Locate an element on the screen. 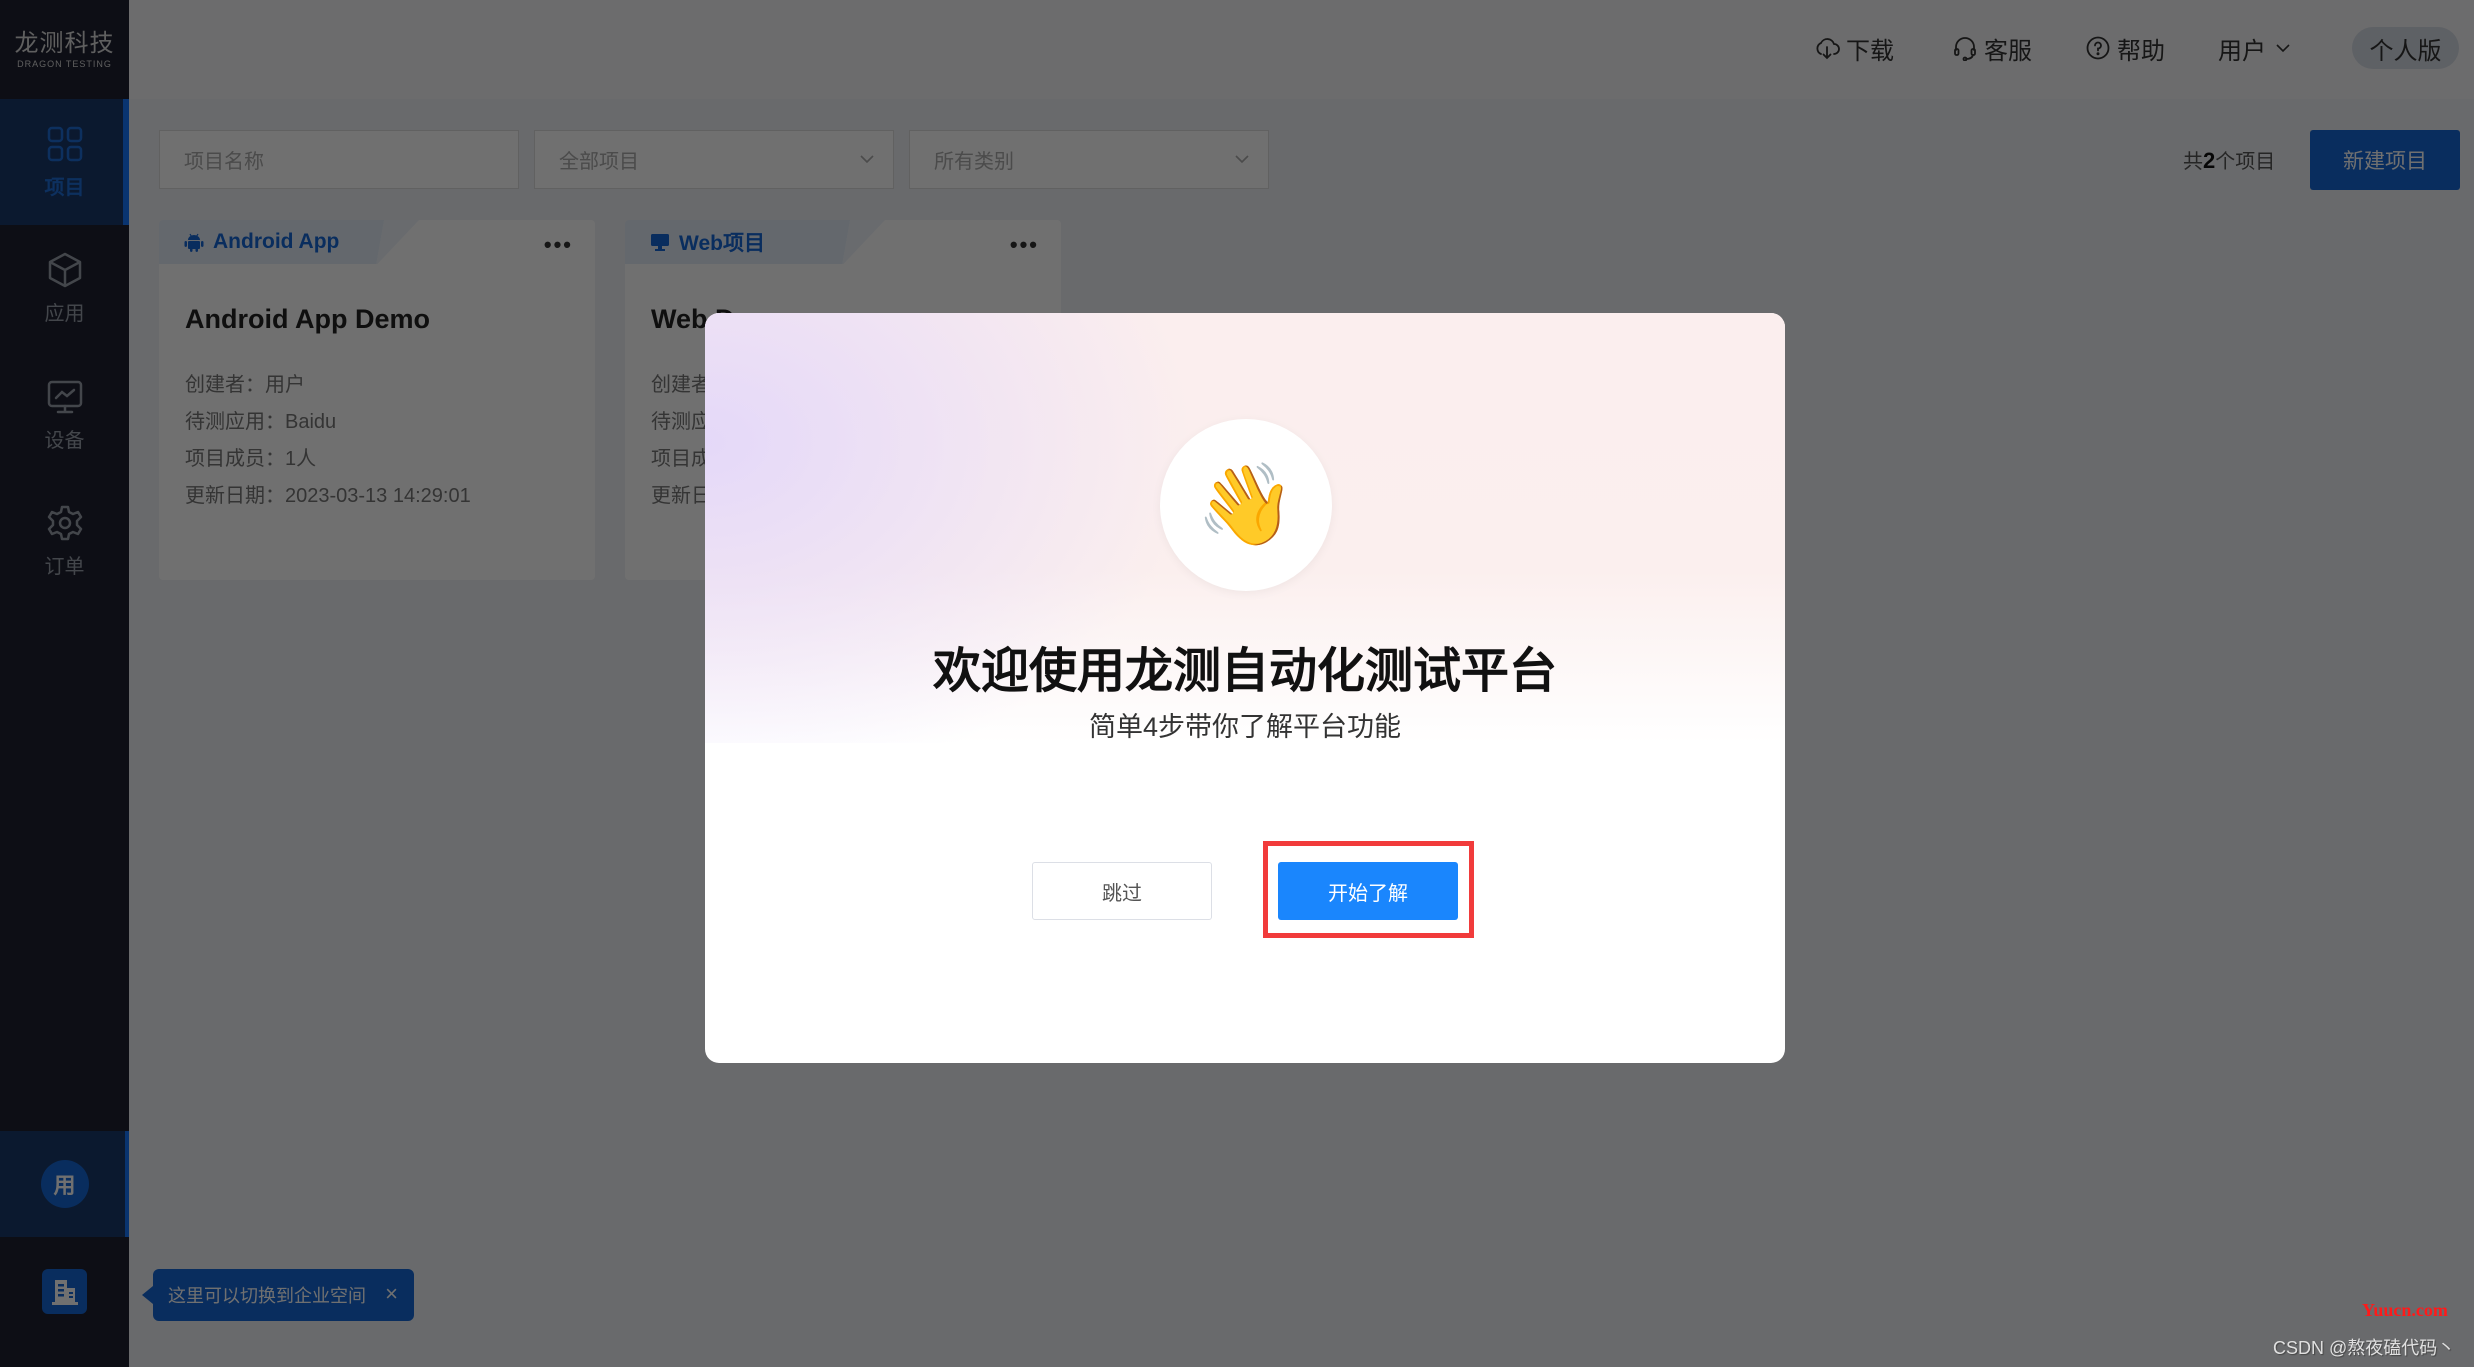 Image resolution: width=2474 pixels, height=1367 pixels. skip-button: 跳过 is located at coordinates (1122, 891).